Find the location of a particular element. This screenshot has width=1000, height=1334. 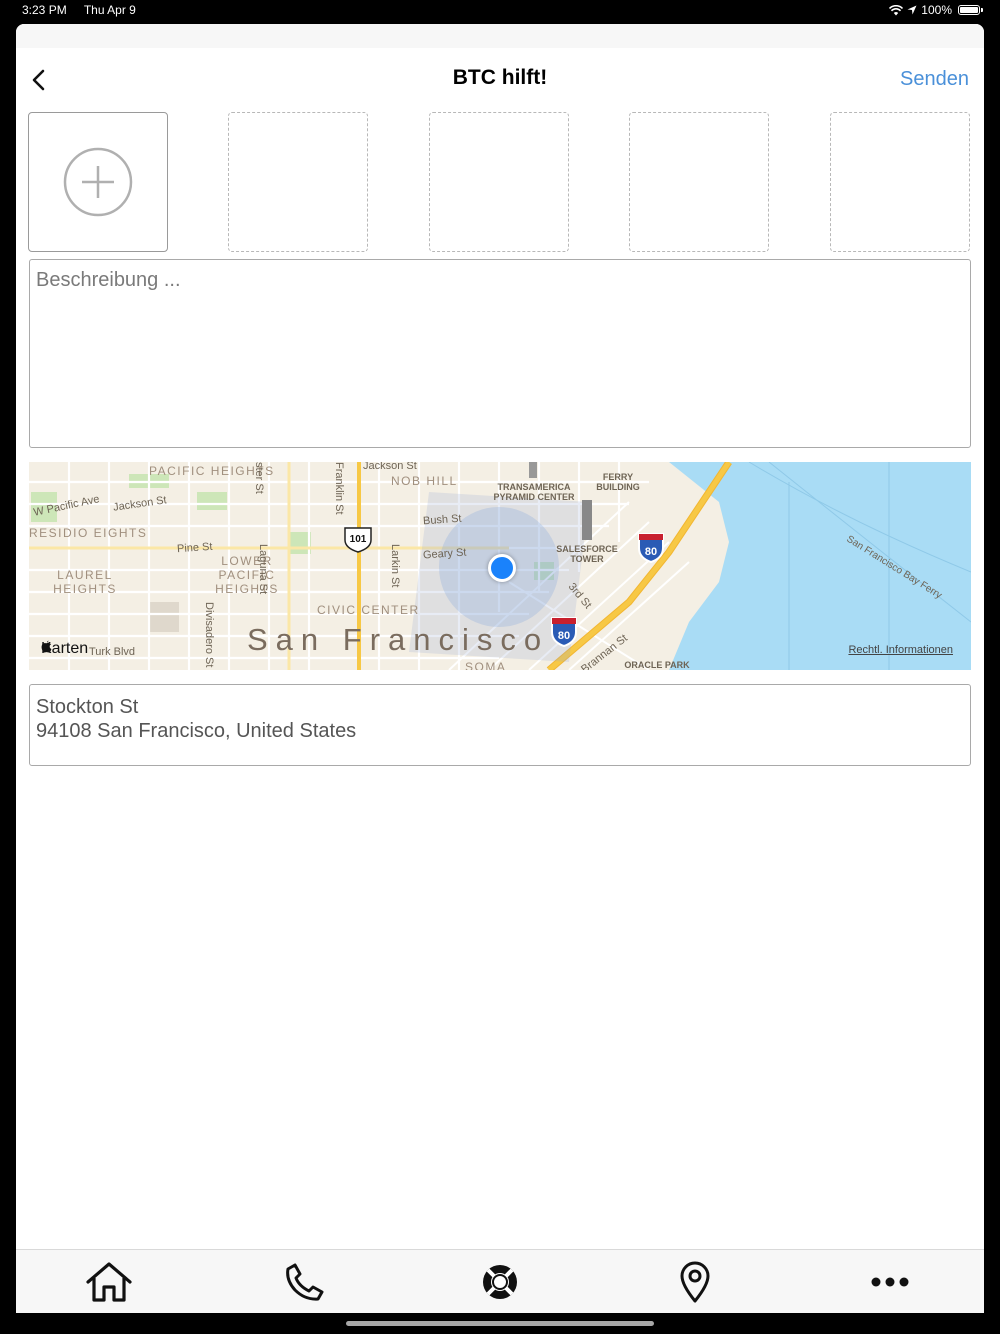

map-label-laurel-heights: LAUREL HEIGHTS is located at coordinates (85, 582).